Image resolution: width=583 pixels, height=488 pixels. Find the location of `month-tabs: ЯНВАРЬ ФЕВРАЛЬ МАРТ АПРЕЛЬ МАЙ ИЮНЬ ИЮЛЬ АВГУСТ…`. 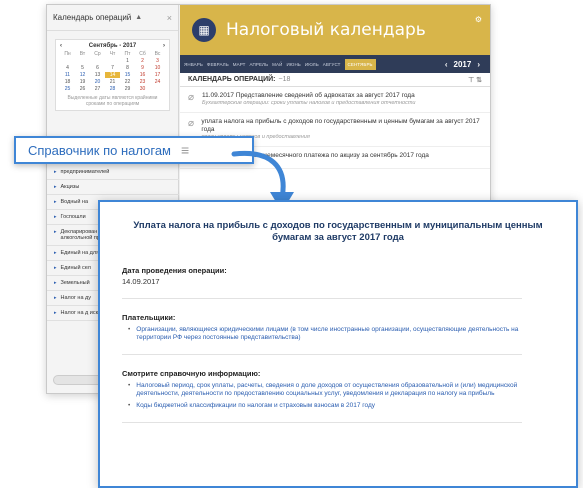

month-tabs: ЯНВАРЬ ФЕВРАЛЬ МАРТ АПРЕЛЬ МАЙ ИЮНЬ ИЮЛЬ АВГУСТ… is located at coordinates (335, 64).